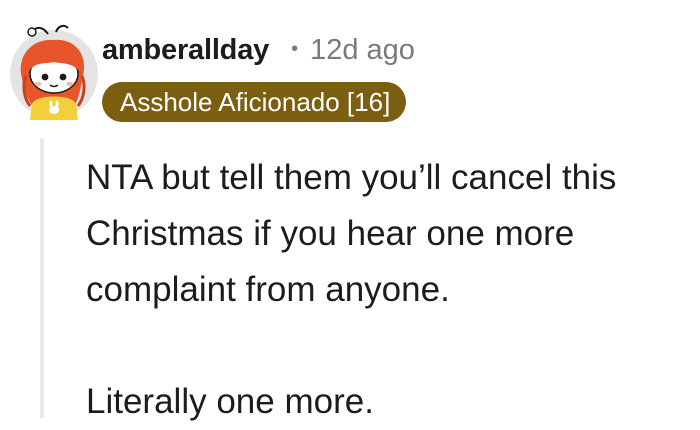 This screenshot has height=430, width=700. What do you see at coordinates (254, 102) in the screenshot?
I see `user-flair-badge: Asshole Aficionado [16]` at bounding box center [254, 102].